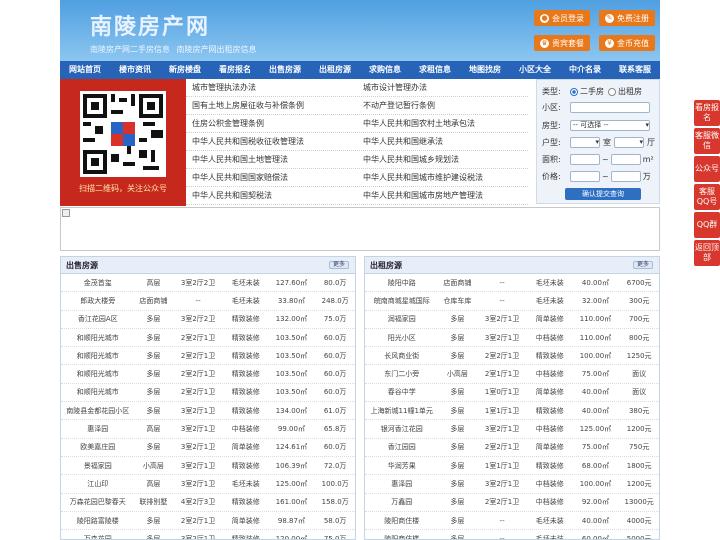  I want to click on nav-want-rent: 求租信息, so click(435, 70).